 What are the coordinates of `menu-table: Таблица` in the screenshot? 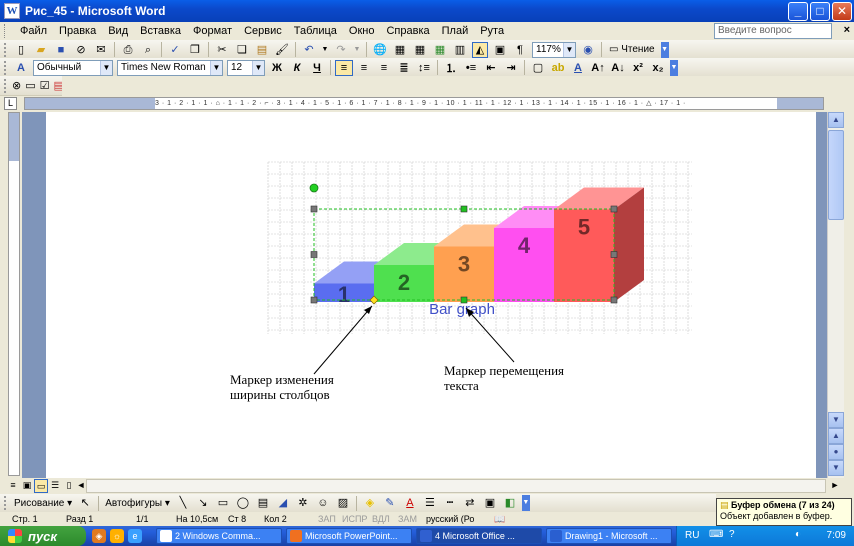 It's located at (315, 31).